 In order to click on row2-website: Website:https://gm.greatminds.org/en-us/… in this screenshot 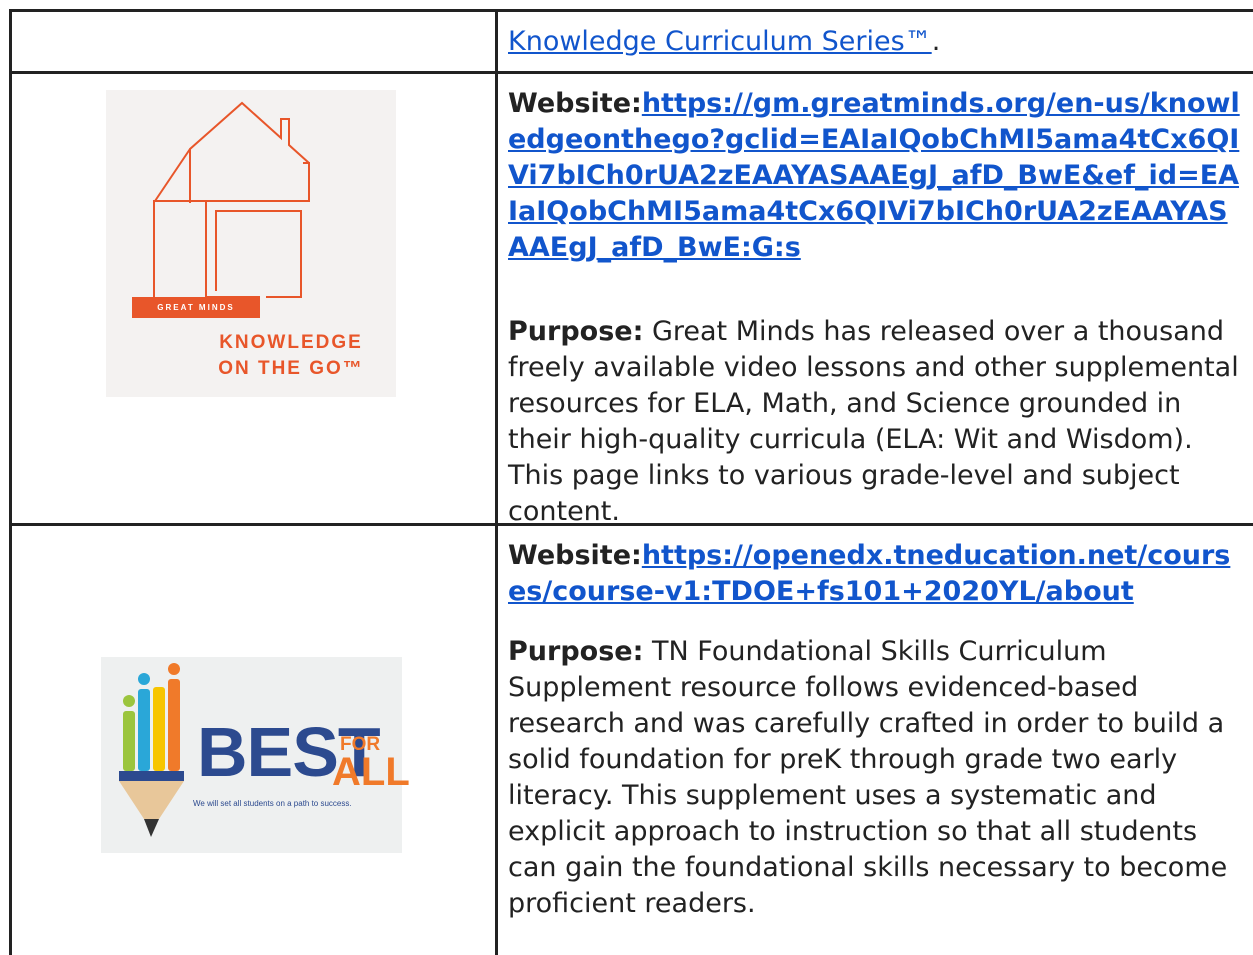, I will do `click(878, 176)`.